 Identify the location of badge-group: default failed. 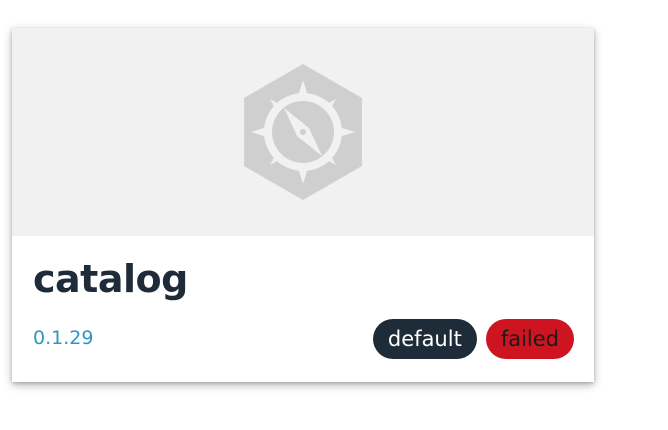
(473, 339).